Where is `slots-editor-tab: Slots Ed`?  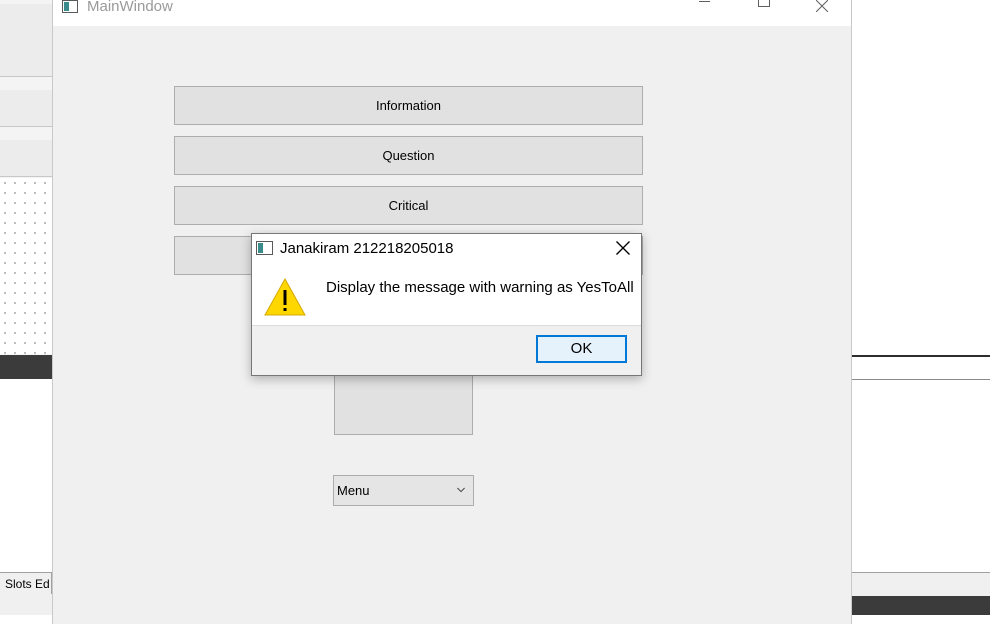 slots-editor-tab: Slots Ed is located at coordinates (26, 583).